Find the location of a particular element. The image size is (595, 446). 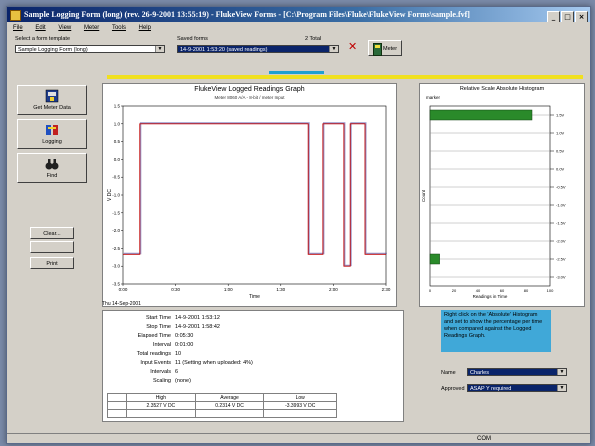

approved-field: ASAP Y required ▼ is located at coordinates (517, 388).